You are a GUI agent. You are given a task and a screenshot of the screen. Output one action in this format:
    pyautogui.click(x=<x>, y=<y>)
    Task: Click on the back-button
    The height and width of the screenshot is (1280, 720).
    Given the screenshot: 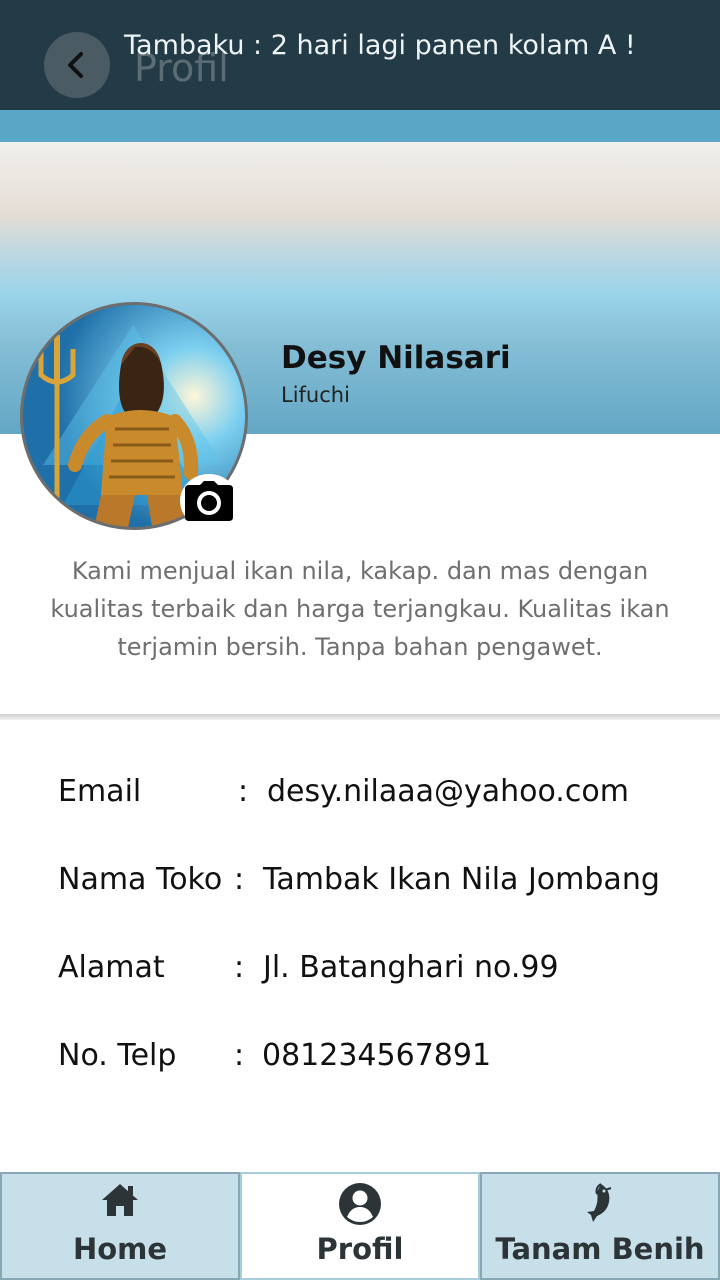 What is the action you would take?
    pyautogui.click(x=77, y=65)
    